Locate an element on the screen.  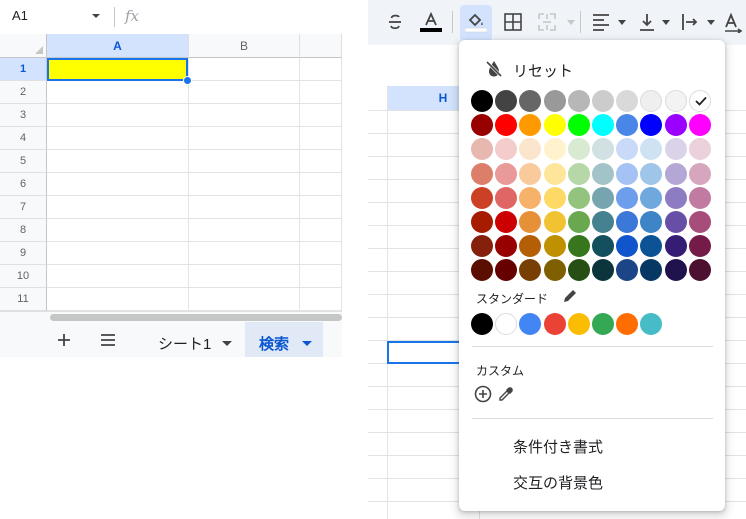
strikethrough-icon is located at coordinates (395, 22).